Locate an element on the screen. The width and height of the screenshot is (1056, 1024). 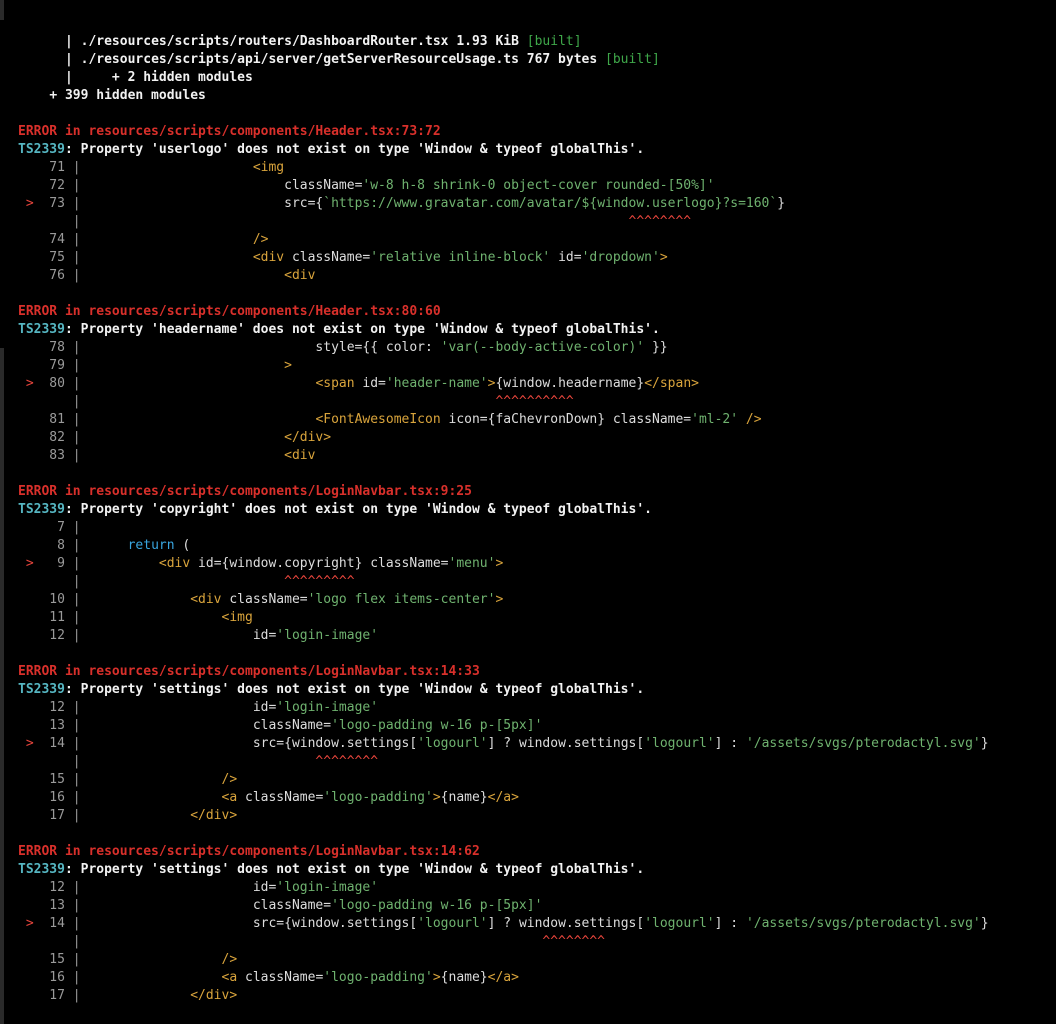
code-token: src is located at coordinates (198, 203).